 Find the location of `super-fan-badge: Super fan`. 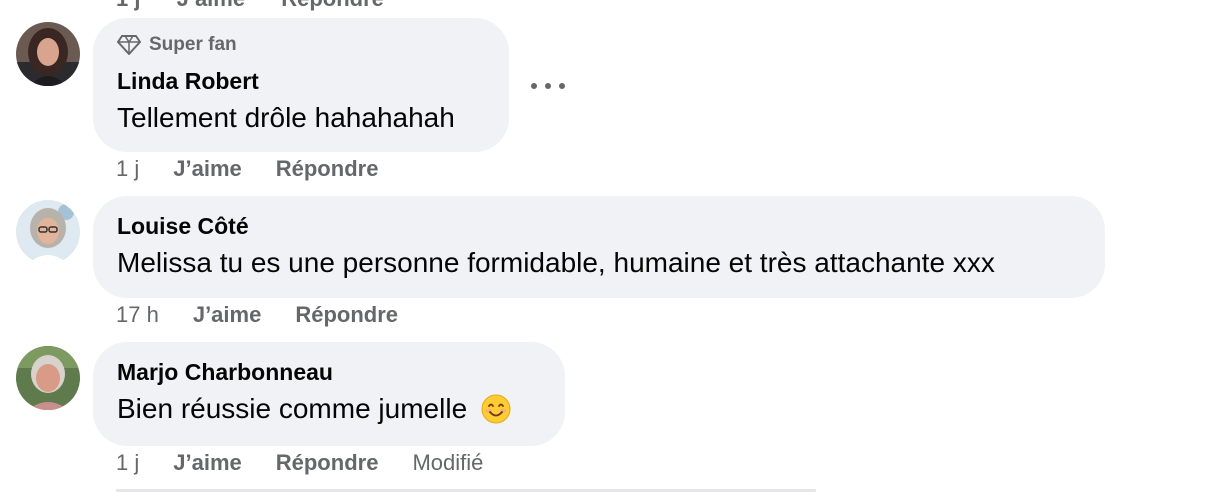

super-fan-badge: Super fan is located at coordinates (177, 45).